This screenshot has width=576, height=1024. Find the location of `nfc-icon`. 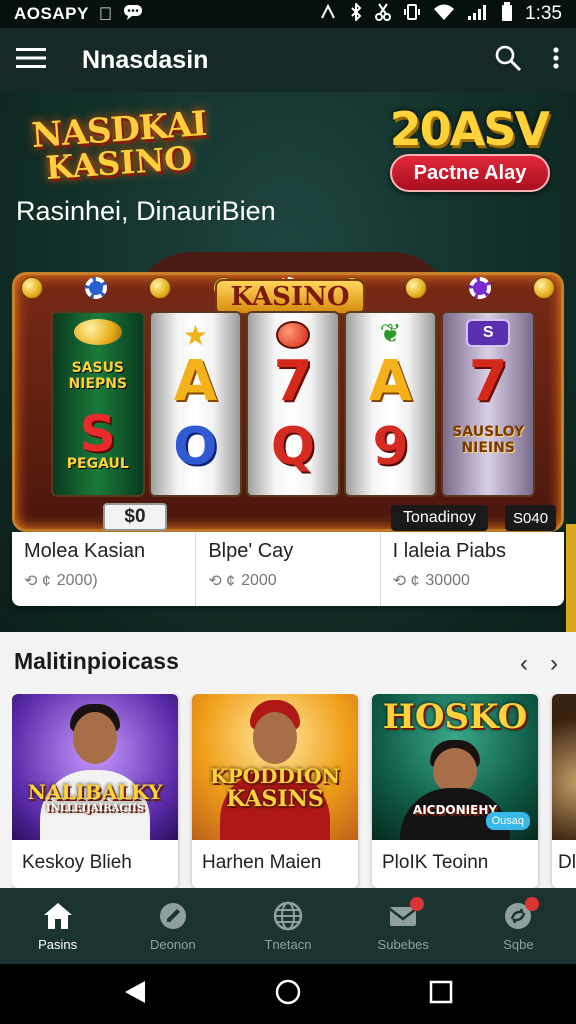

nfc-icon is located at coordinates (328, 14).